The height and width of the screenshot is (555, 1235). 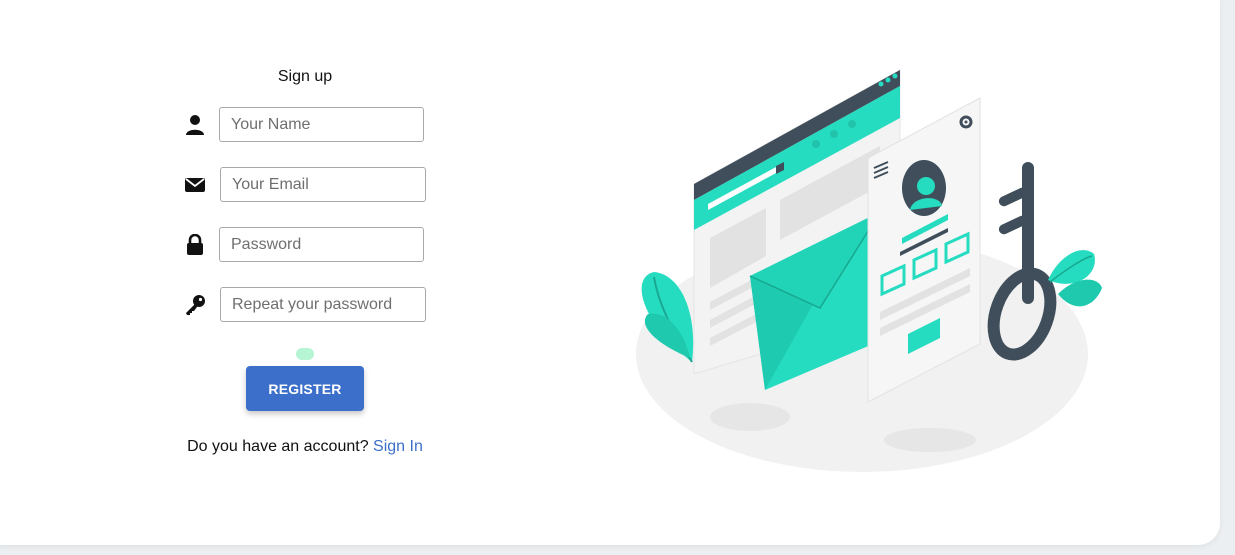 What do you see at coordinates (278, 446) in the screenshot?
I see `account-prompt-text: Do you have an account?` at bounding box center [278, 446].